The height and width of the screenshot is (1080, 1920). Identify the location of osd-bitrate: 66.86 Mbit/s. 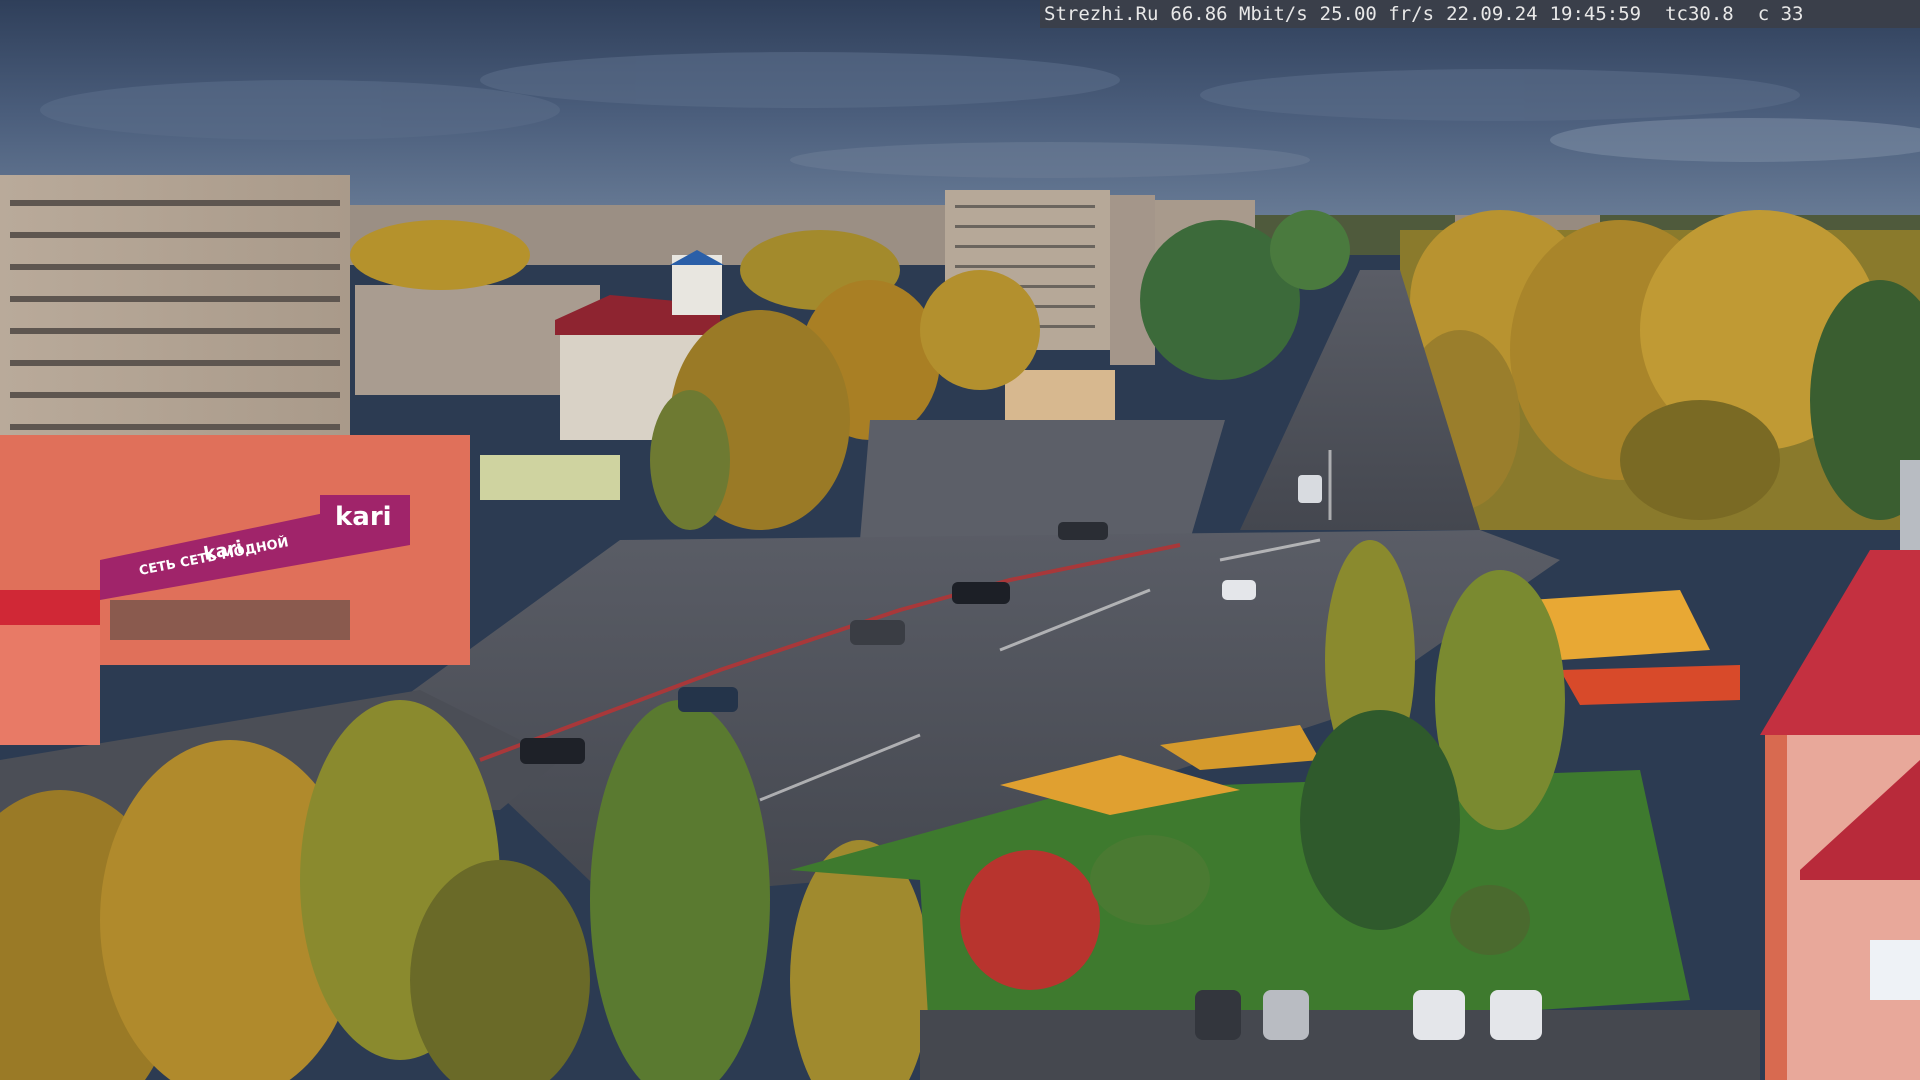
(1239, 14).